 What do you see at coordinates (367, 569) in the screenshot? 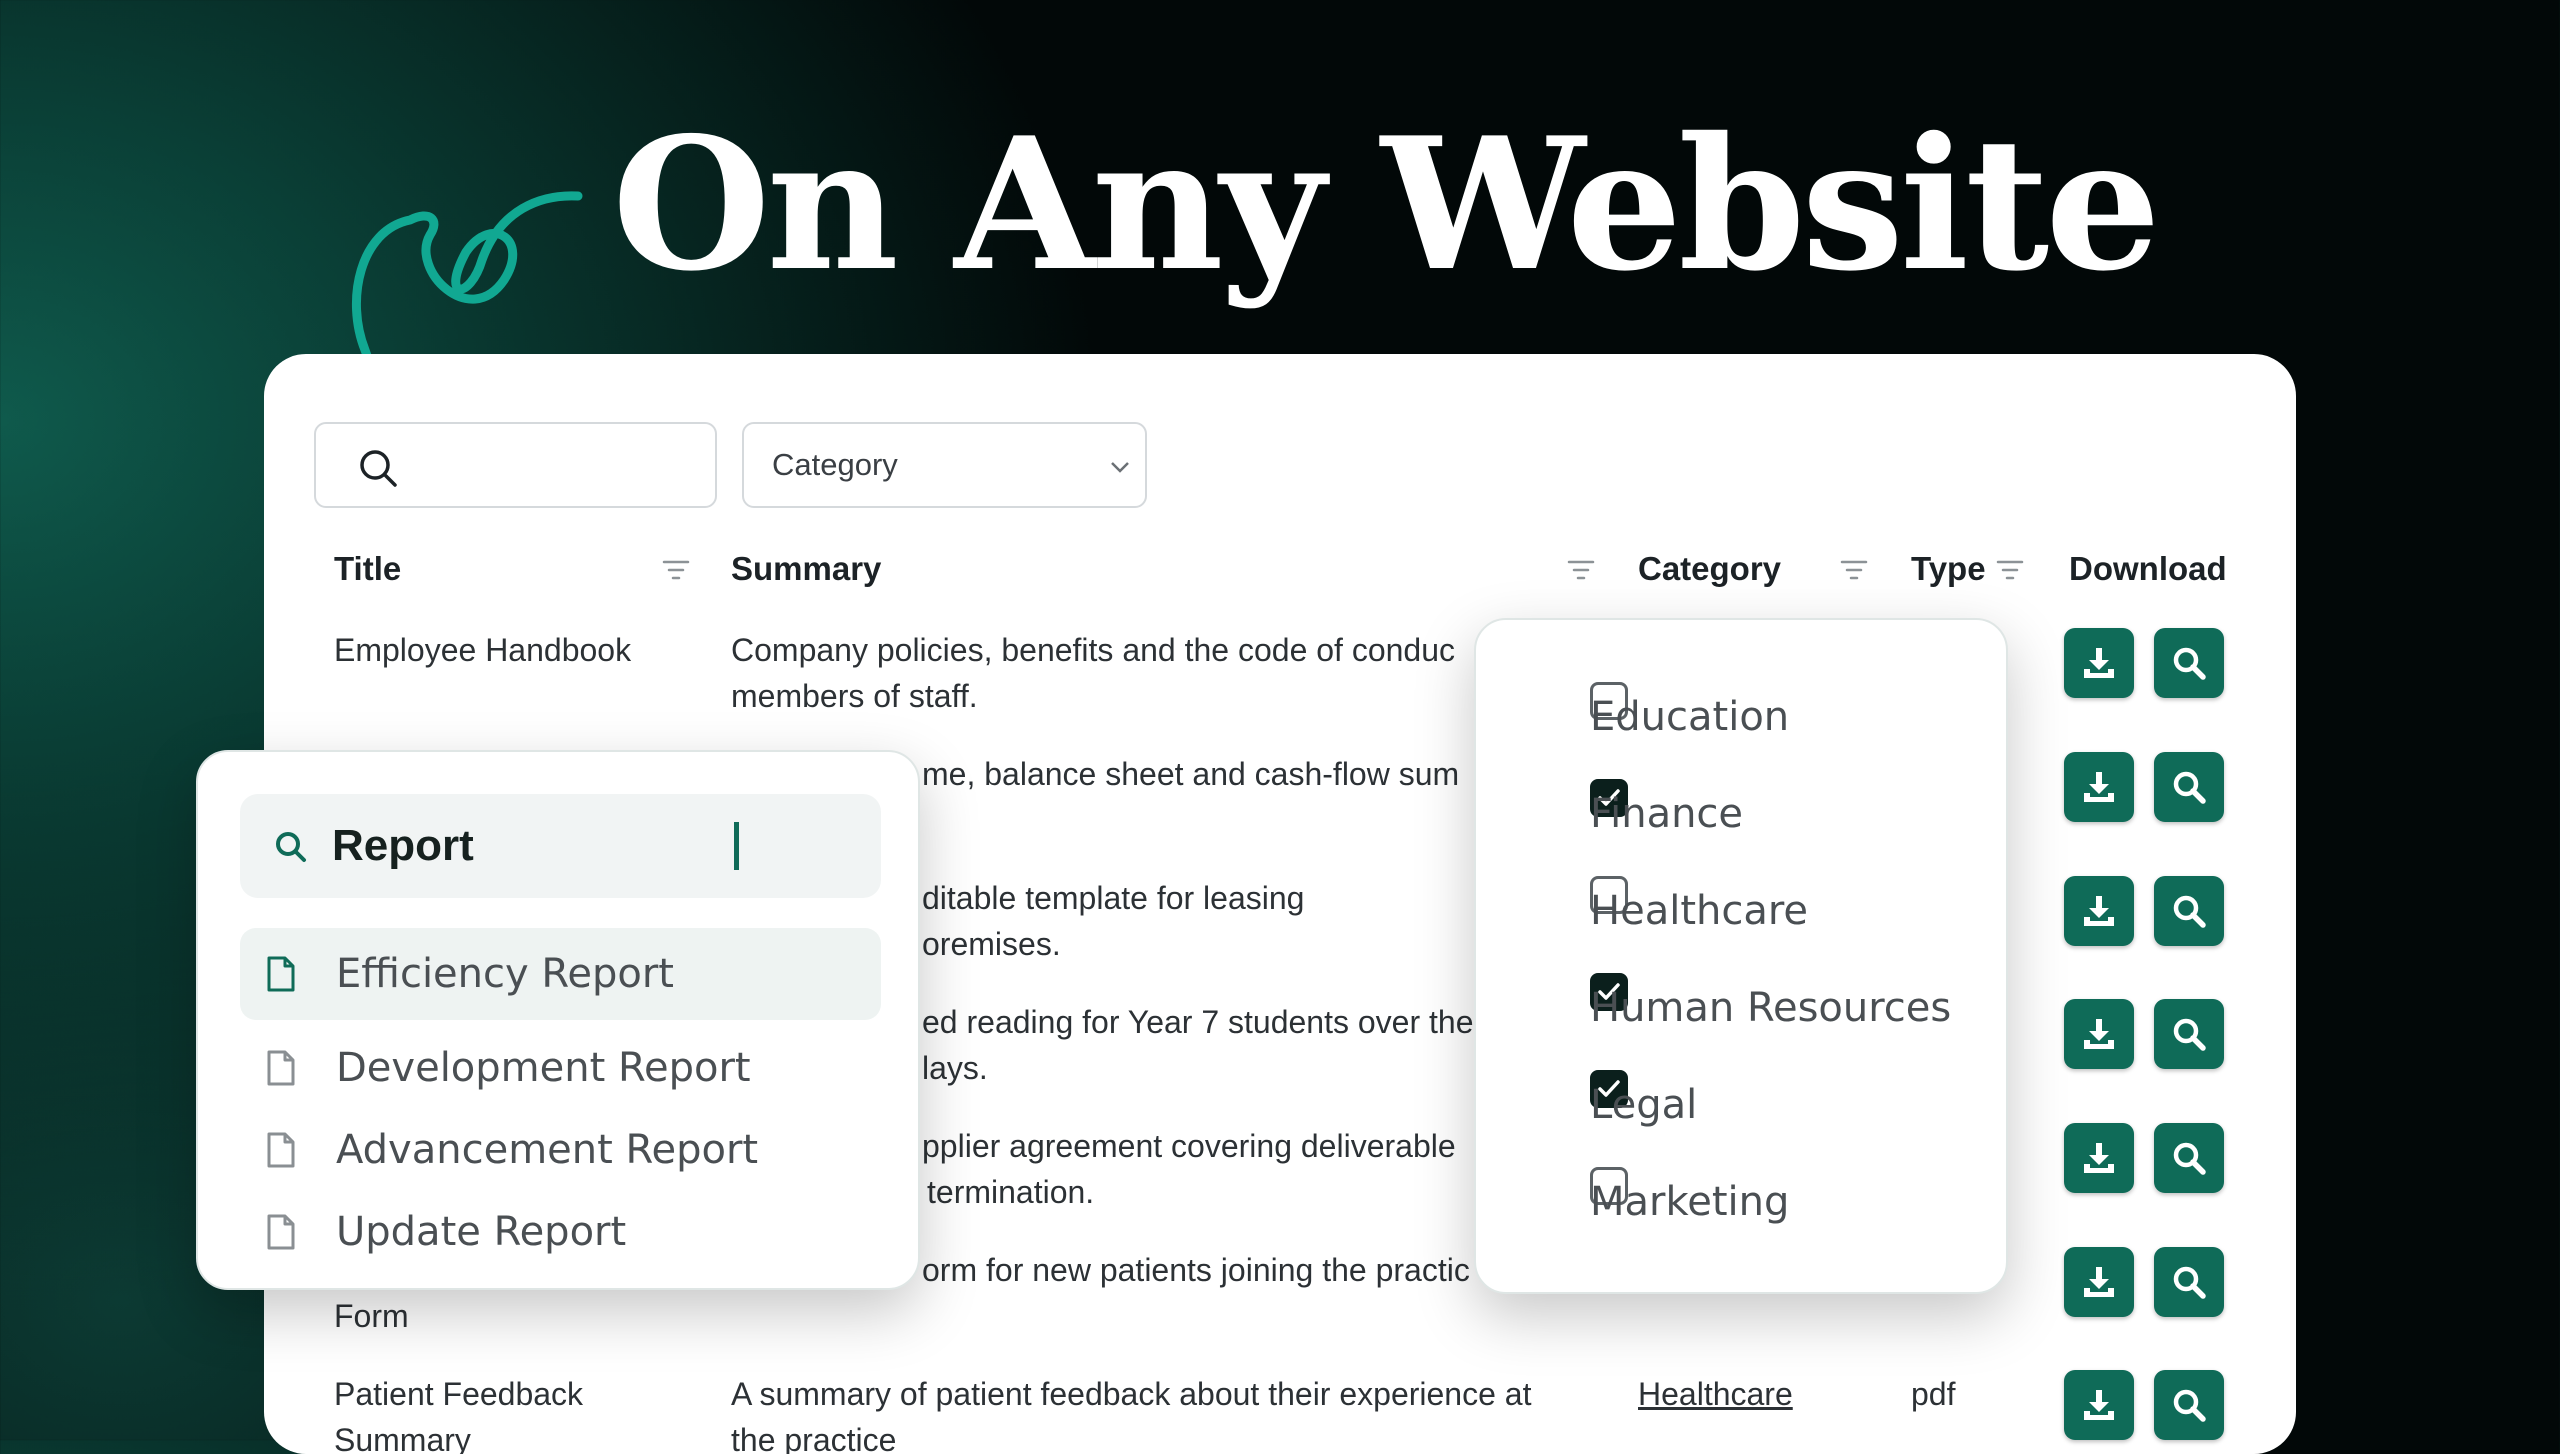
I see `column-header-title: Title` at bounding box center [367, 569].